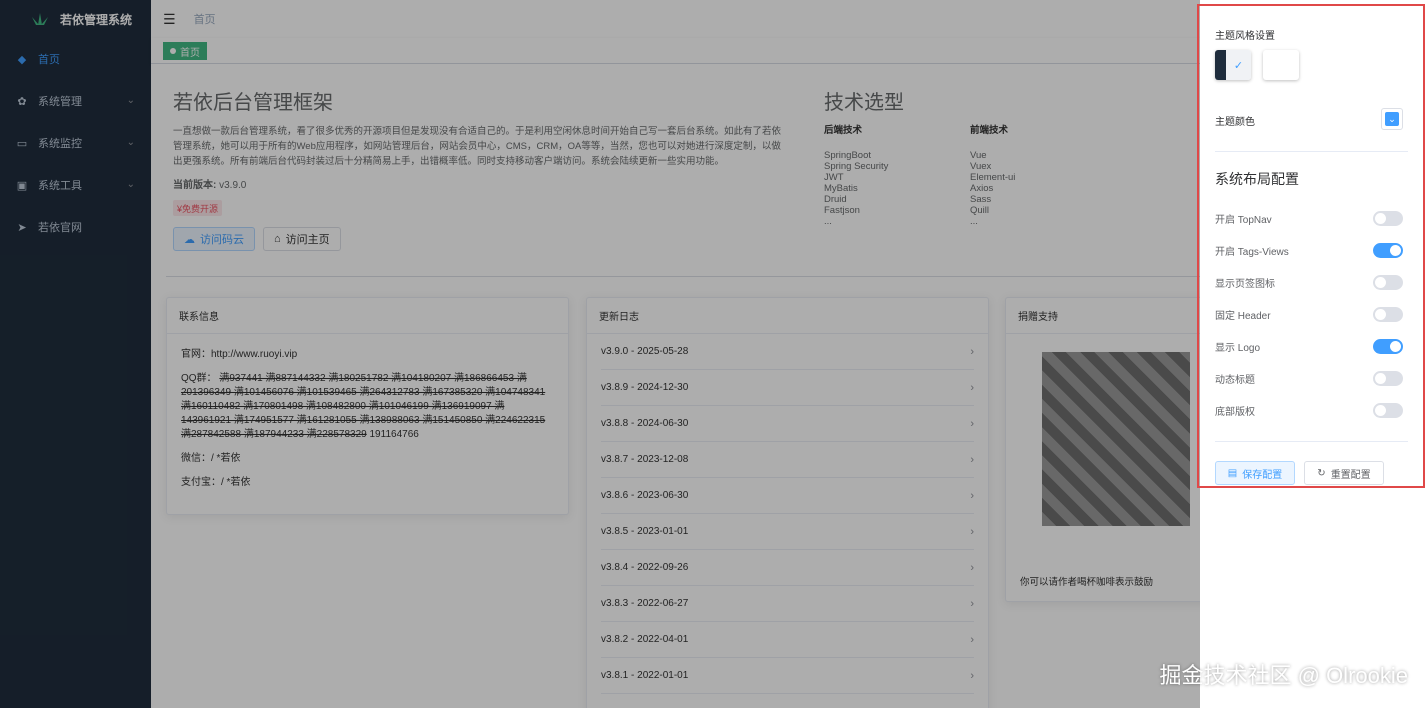  What do you see at coordinates (1311, 246) in the screenshot?
I see `highlight-frame` at bounding box center [1311, 246].